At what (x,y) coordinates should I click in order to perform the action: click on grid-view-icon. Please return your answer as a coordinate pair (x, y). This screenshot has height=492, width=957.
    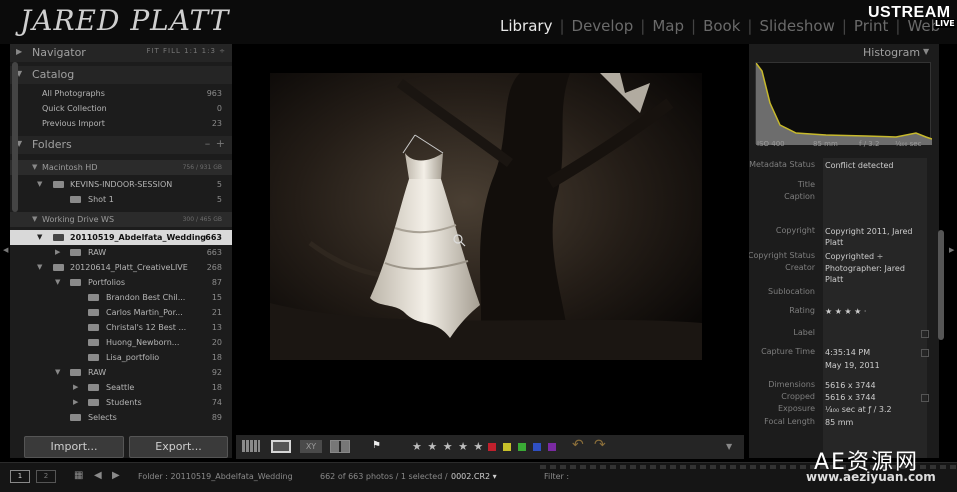
    Looking at the image, I should click on (251, 446).